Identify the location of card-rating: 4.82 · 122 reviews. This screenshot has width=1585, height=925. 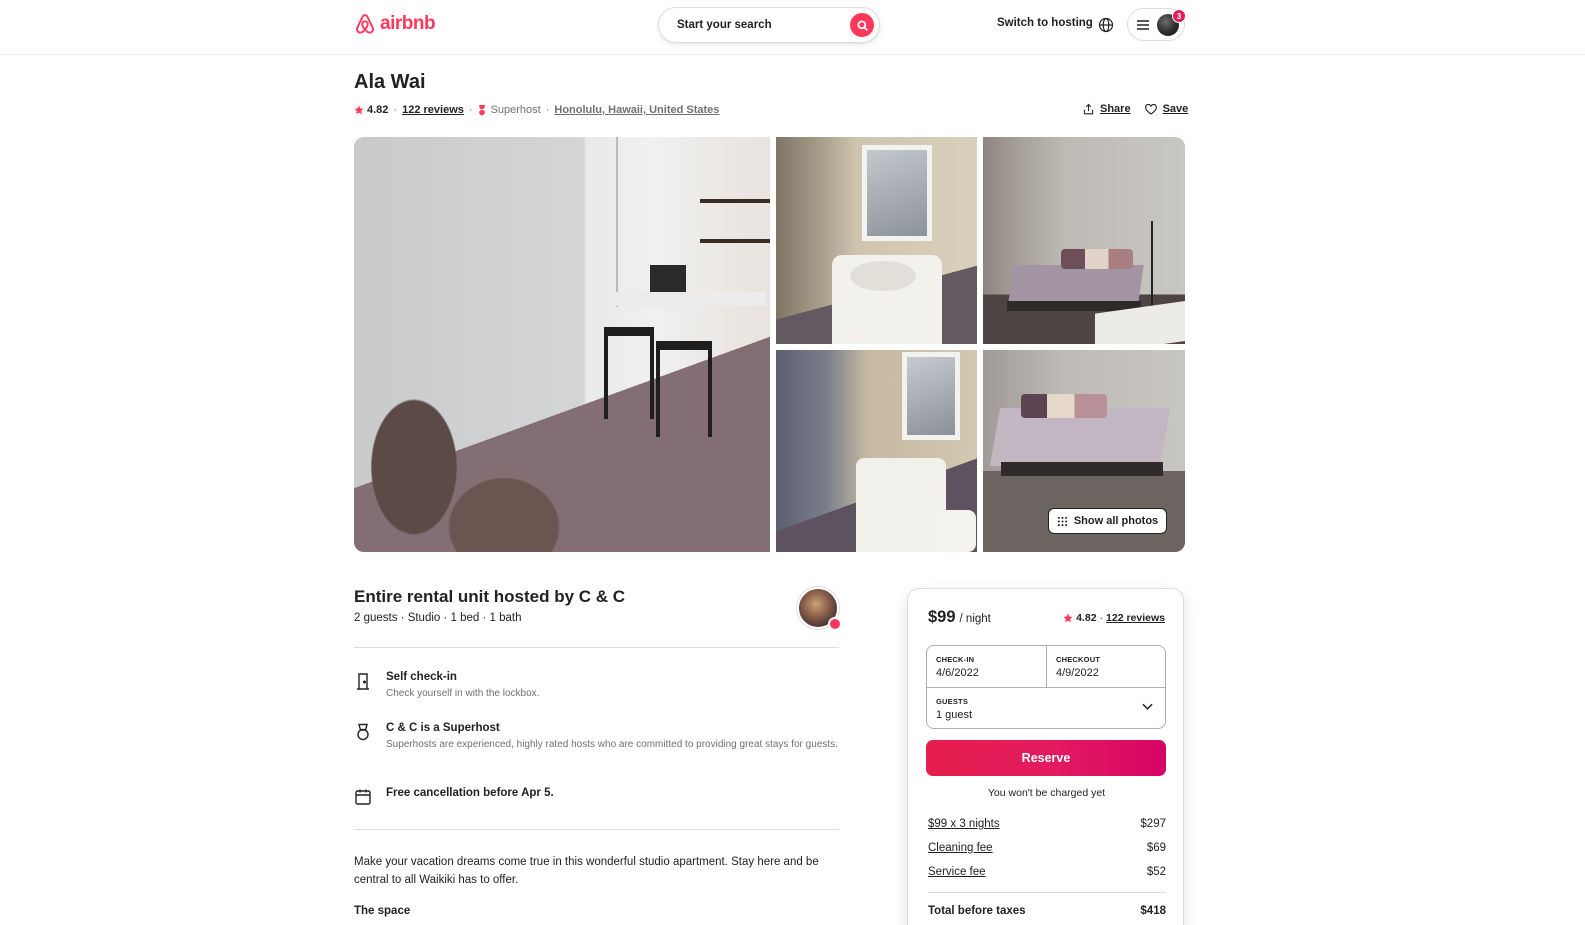
(1114, 618).